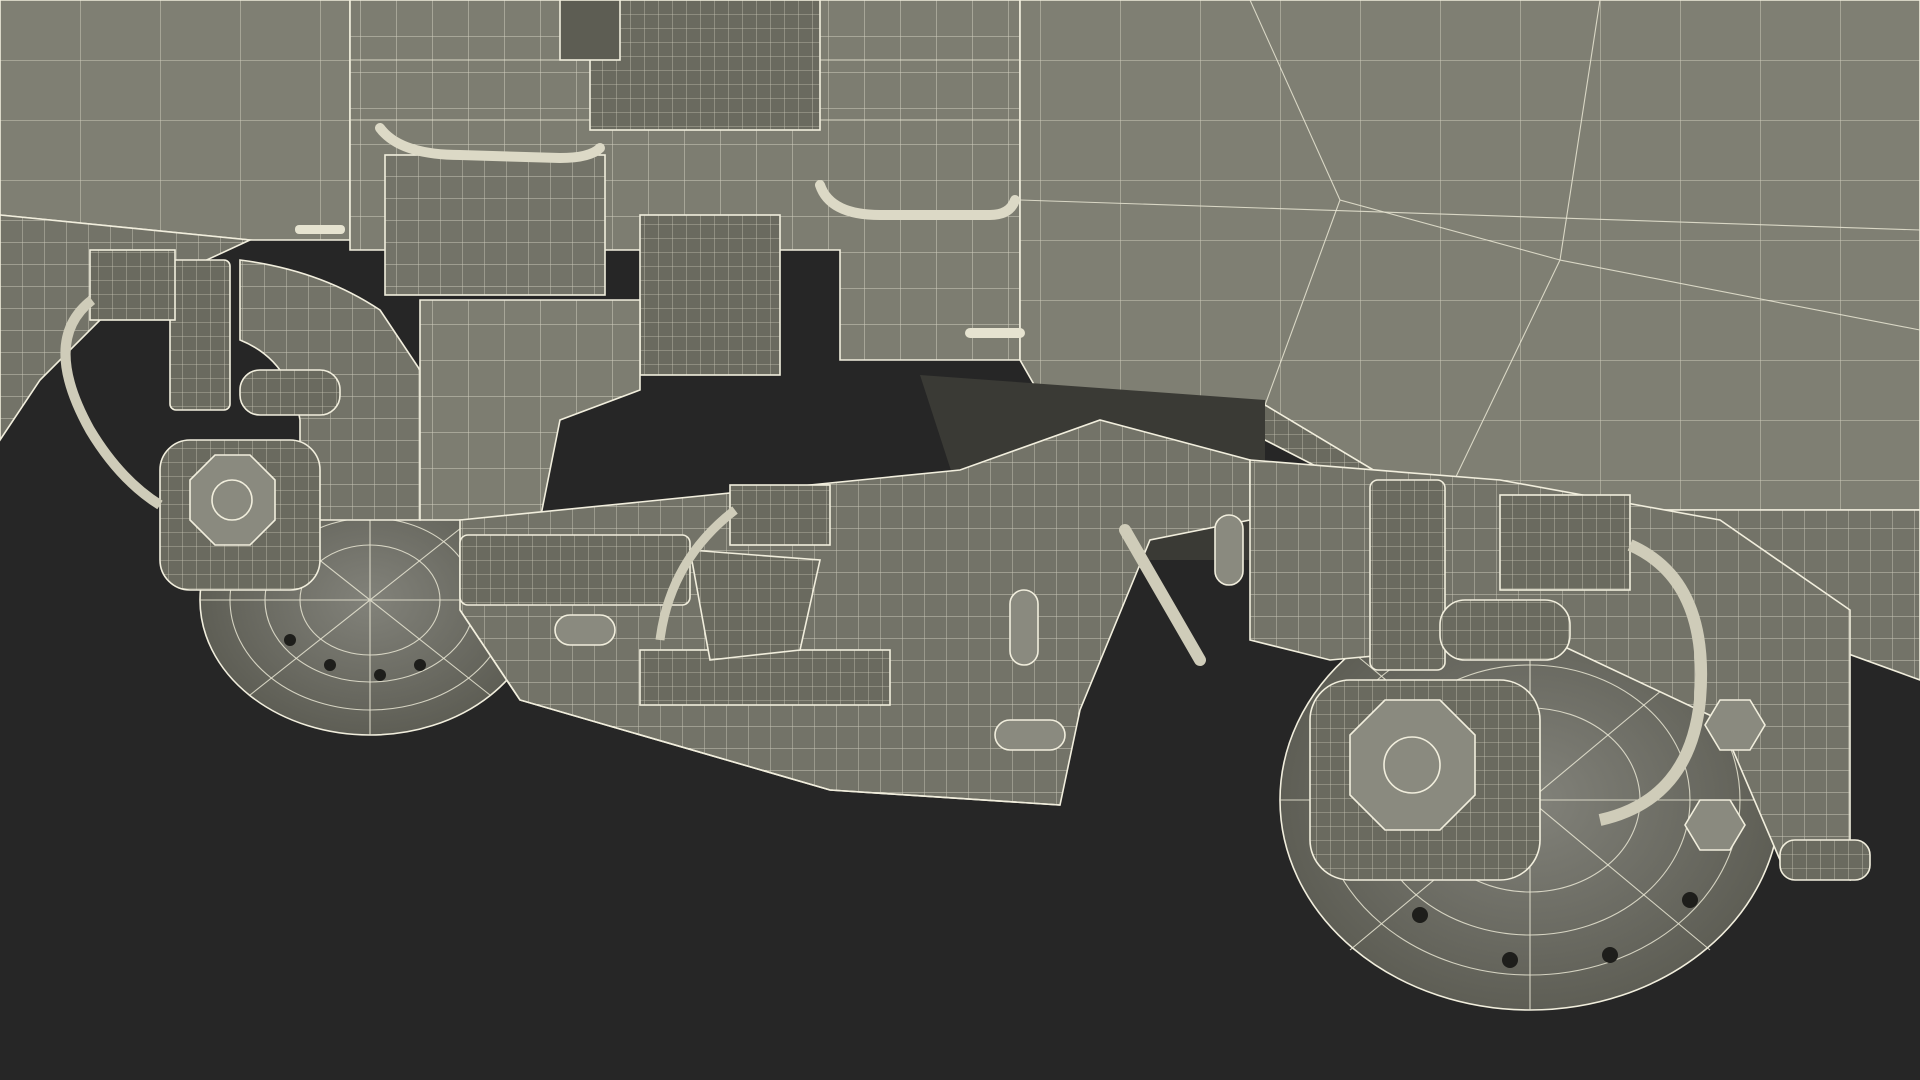 The image size is (1920, 1080). I want to click on slot-left, so click(320, 229).